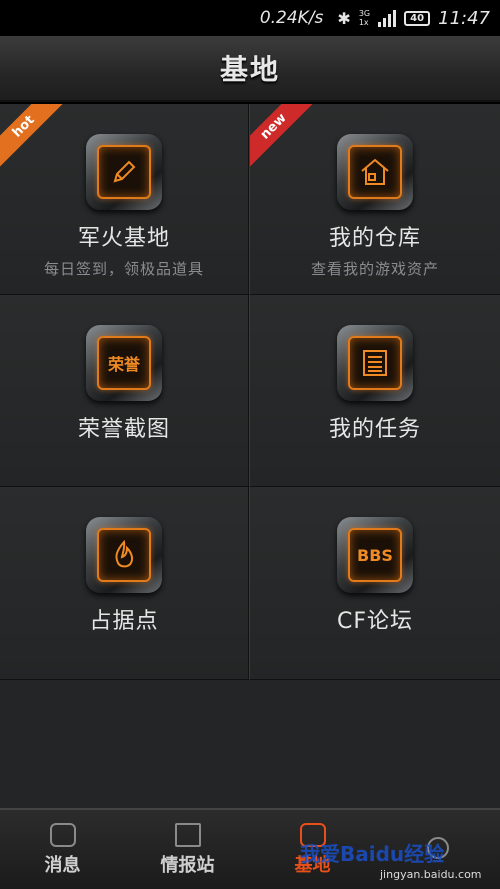  Describe the element at coordinates (374, 238) in the screenshot. I see `tile-title: 我的仓库` at that location.